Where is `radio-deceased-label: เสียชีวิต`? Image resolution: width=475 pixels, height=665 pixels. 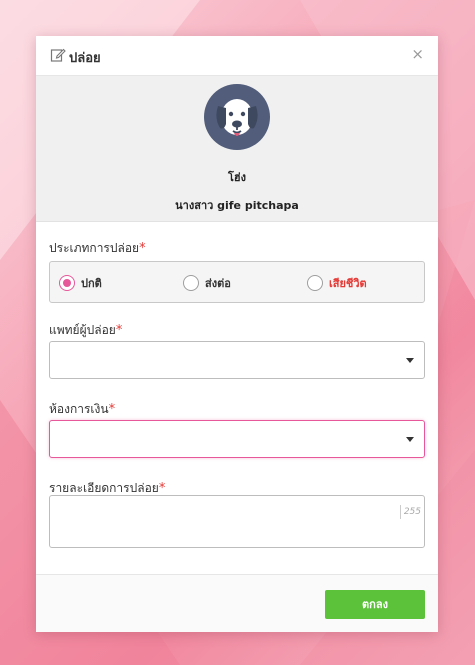
radio-deceased-label: เสียชีวิต is located at coordinates (348, 283).